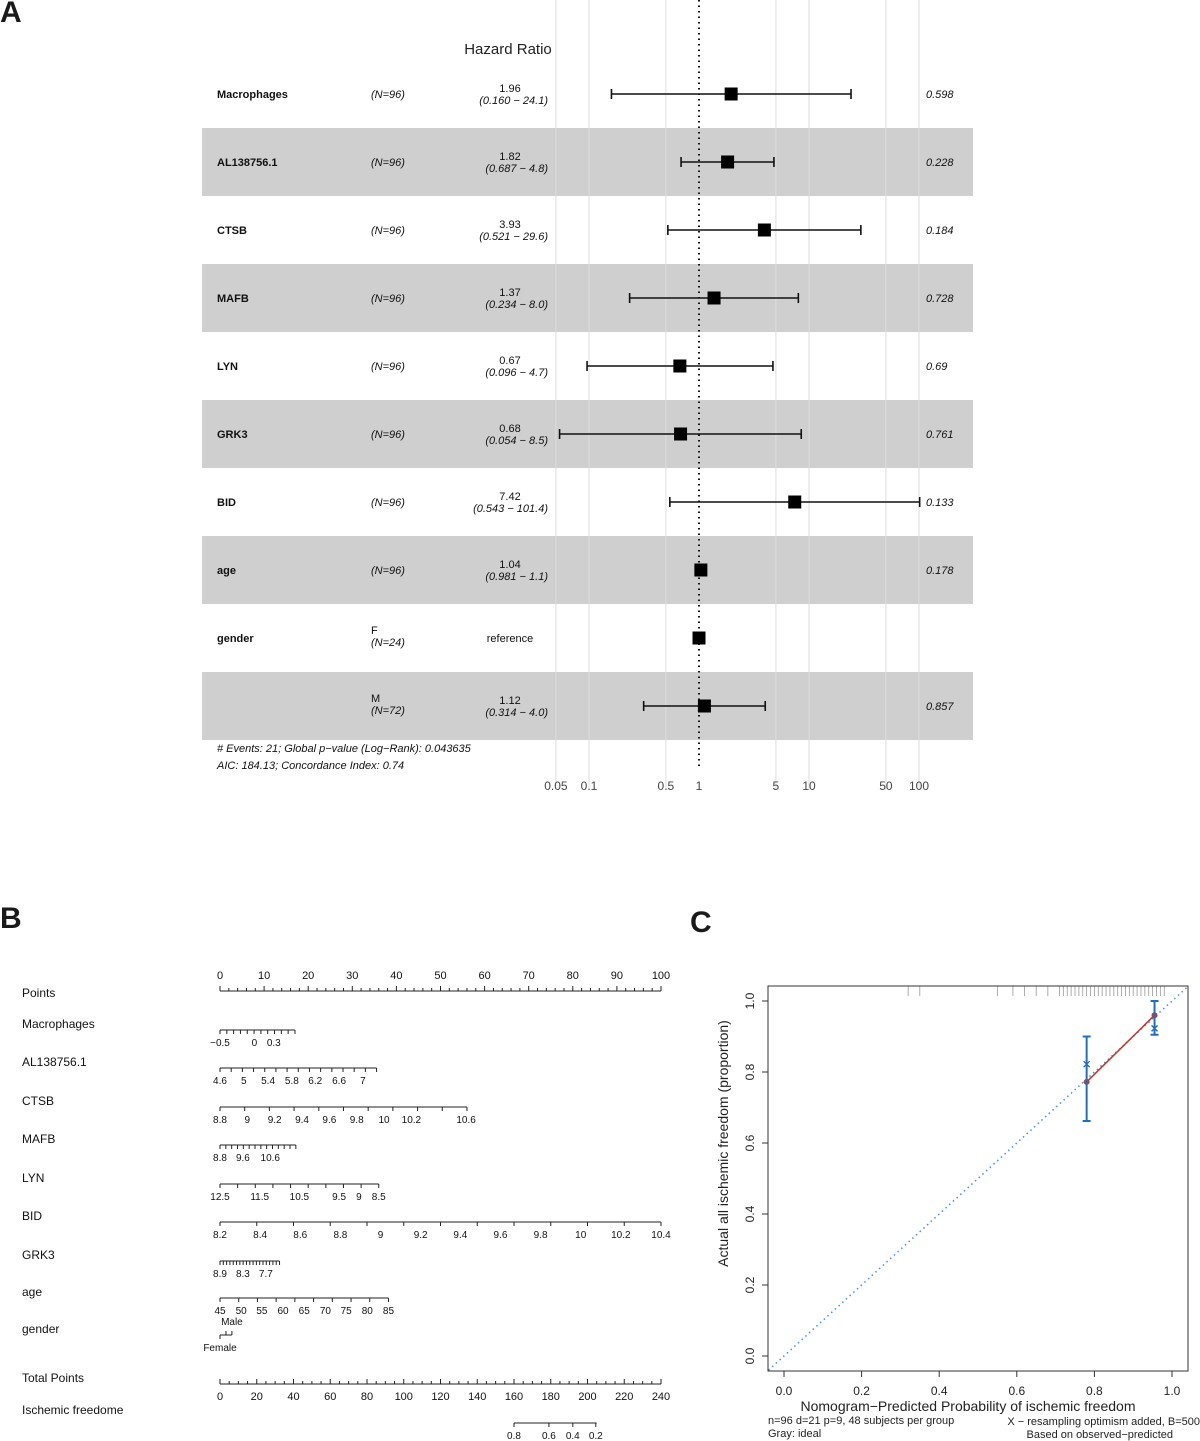 The width and height of the screenshot is (1200, 1441). I want to click on y-axis-label: Actual all ischemic freedom (proportion), so click(723, 1143).